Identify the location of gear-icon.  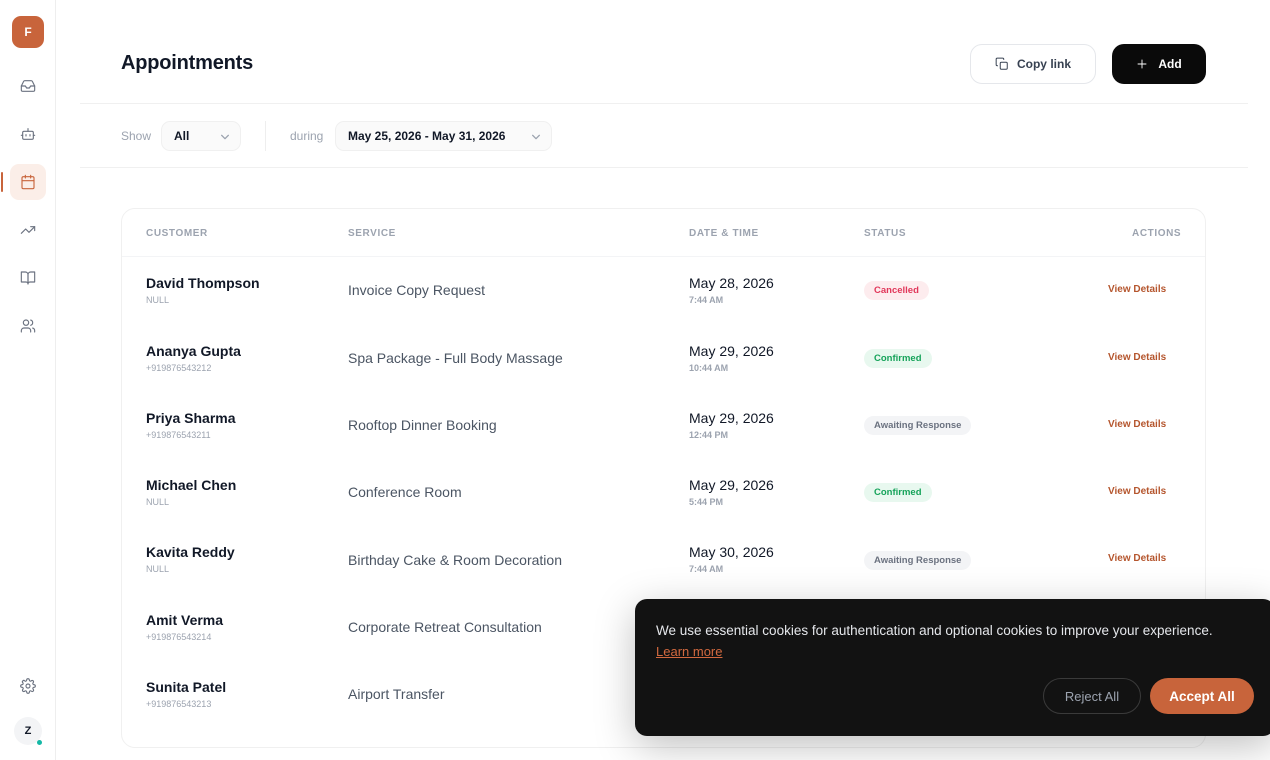
(28, 686).